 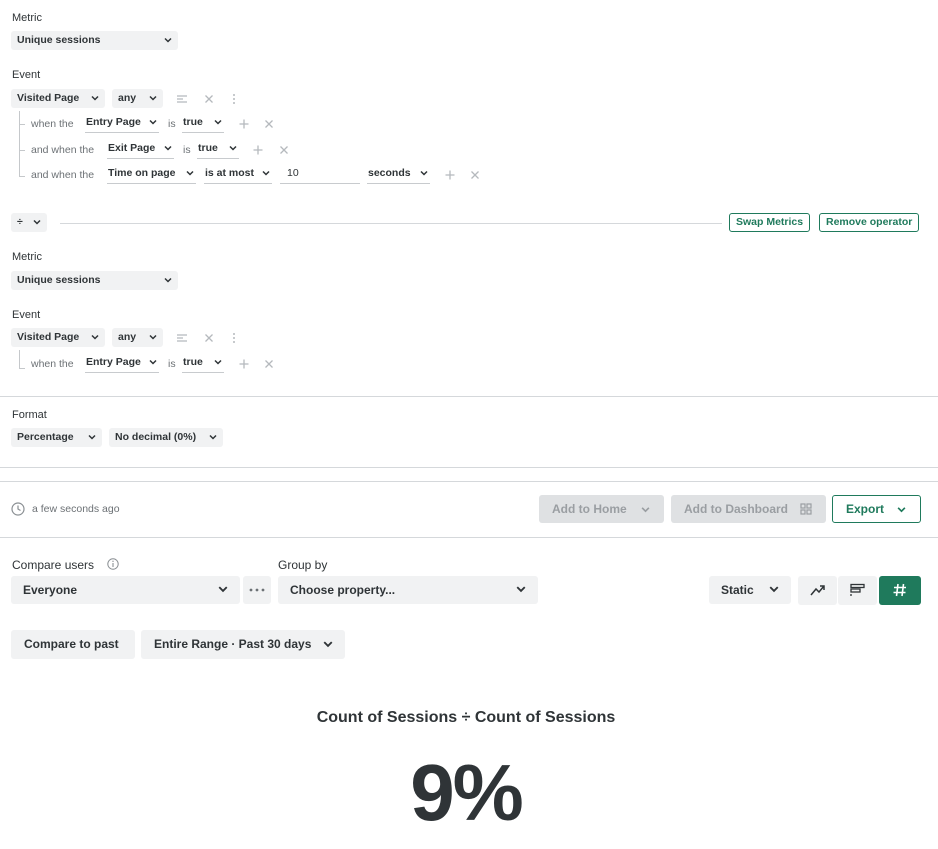 What do you see at coordinates (113, 564) in the screenshot?
I see `info-icon` at bounding box center [113, 564].